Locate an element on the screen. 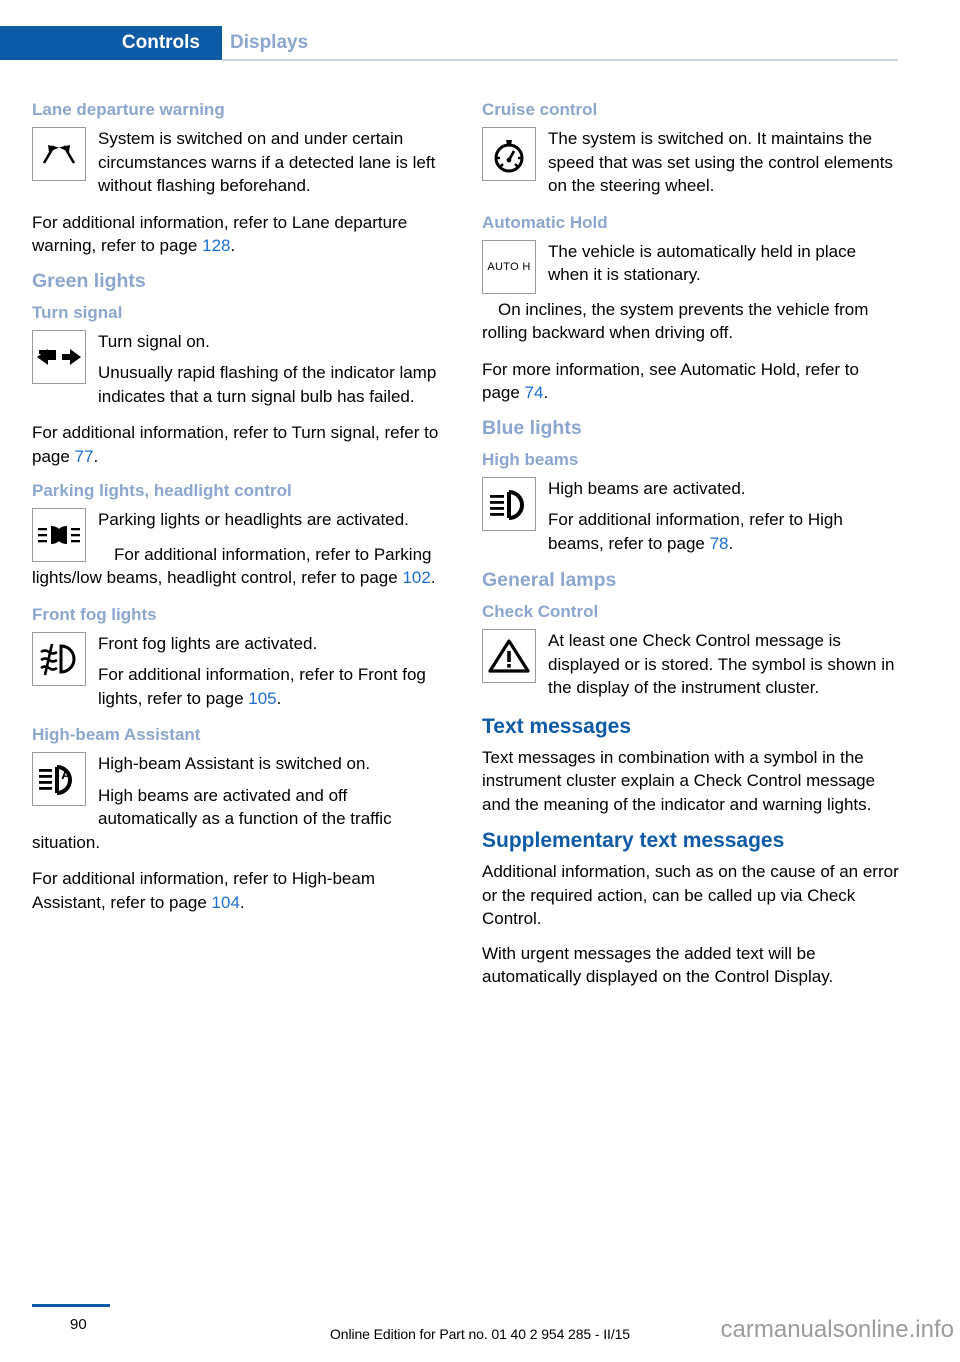 The image size is (960, 1362). footer-rule is located at coordinates (71, 1305).